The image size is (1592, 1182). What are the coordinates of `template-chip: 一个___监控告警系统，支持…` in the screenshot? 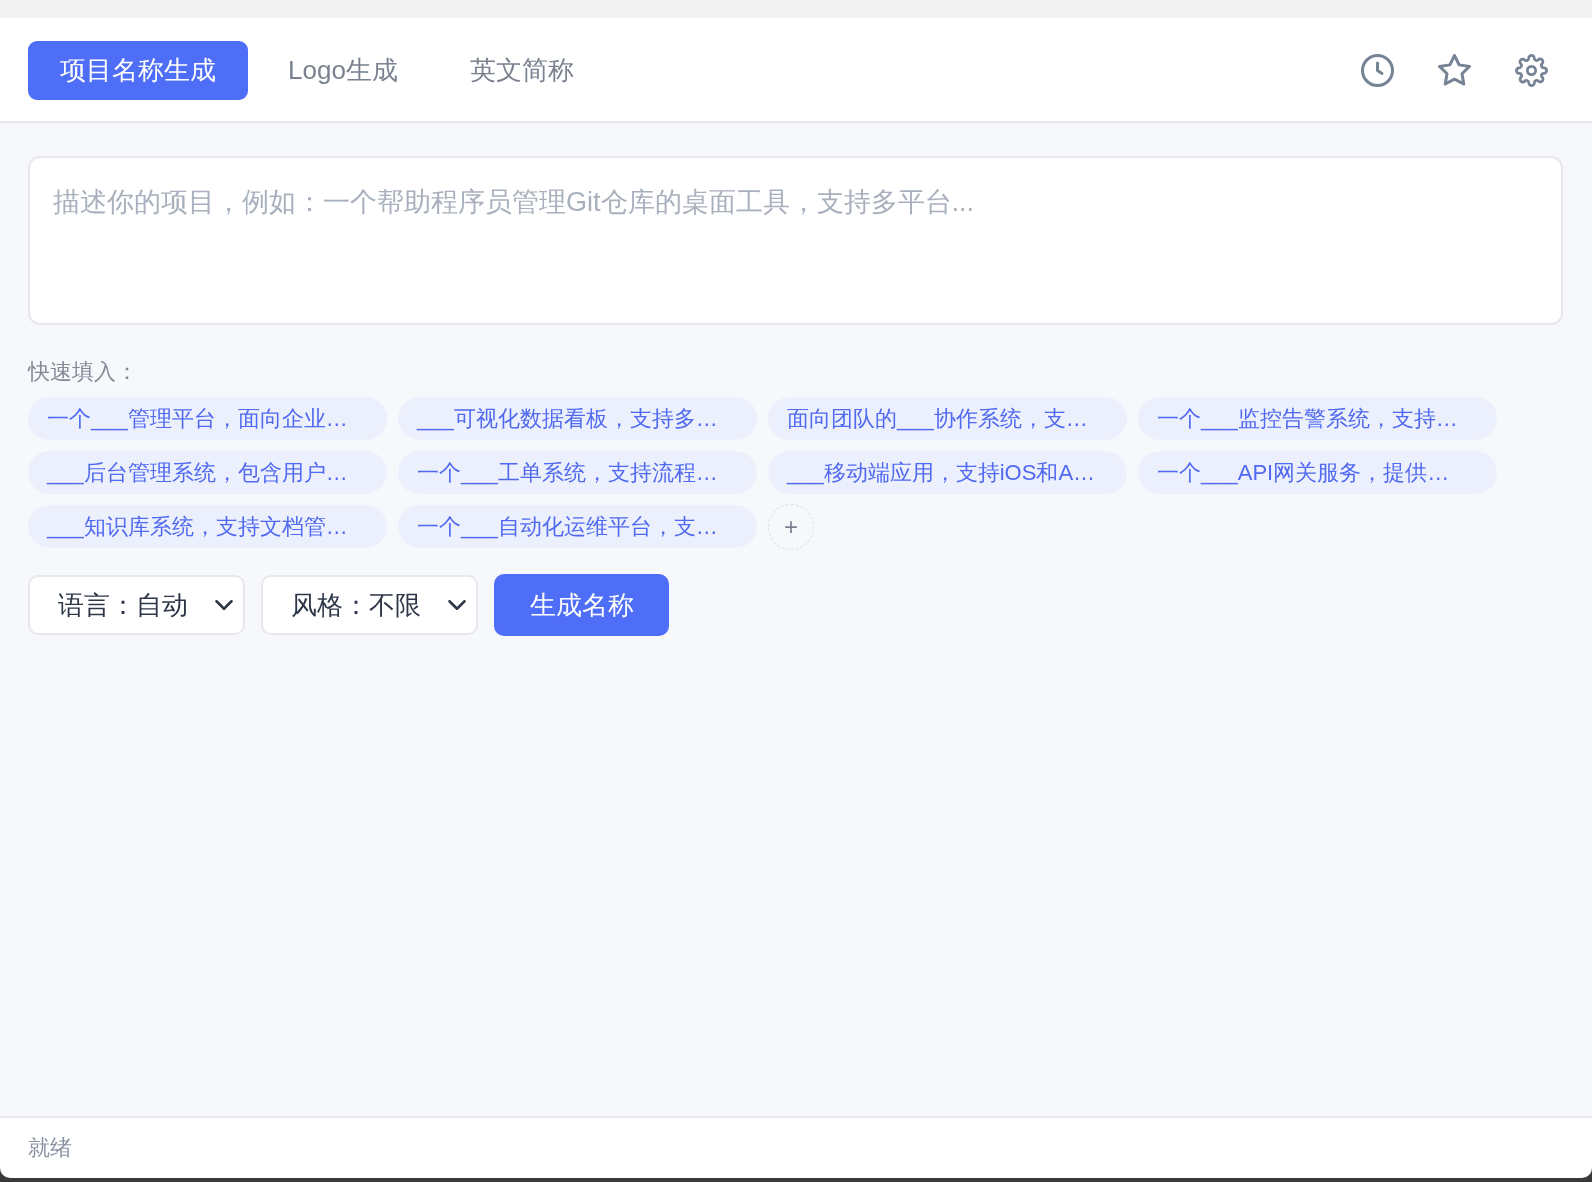 It's located at (1317, 418).